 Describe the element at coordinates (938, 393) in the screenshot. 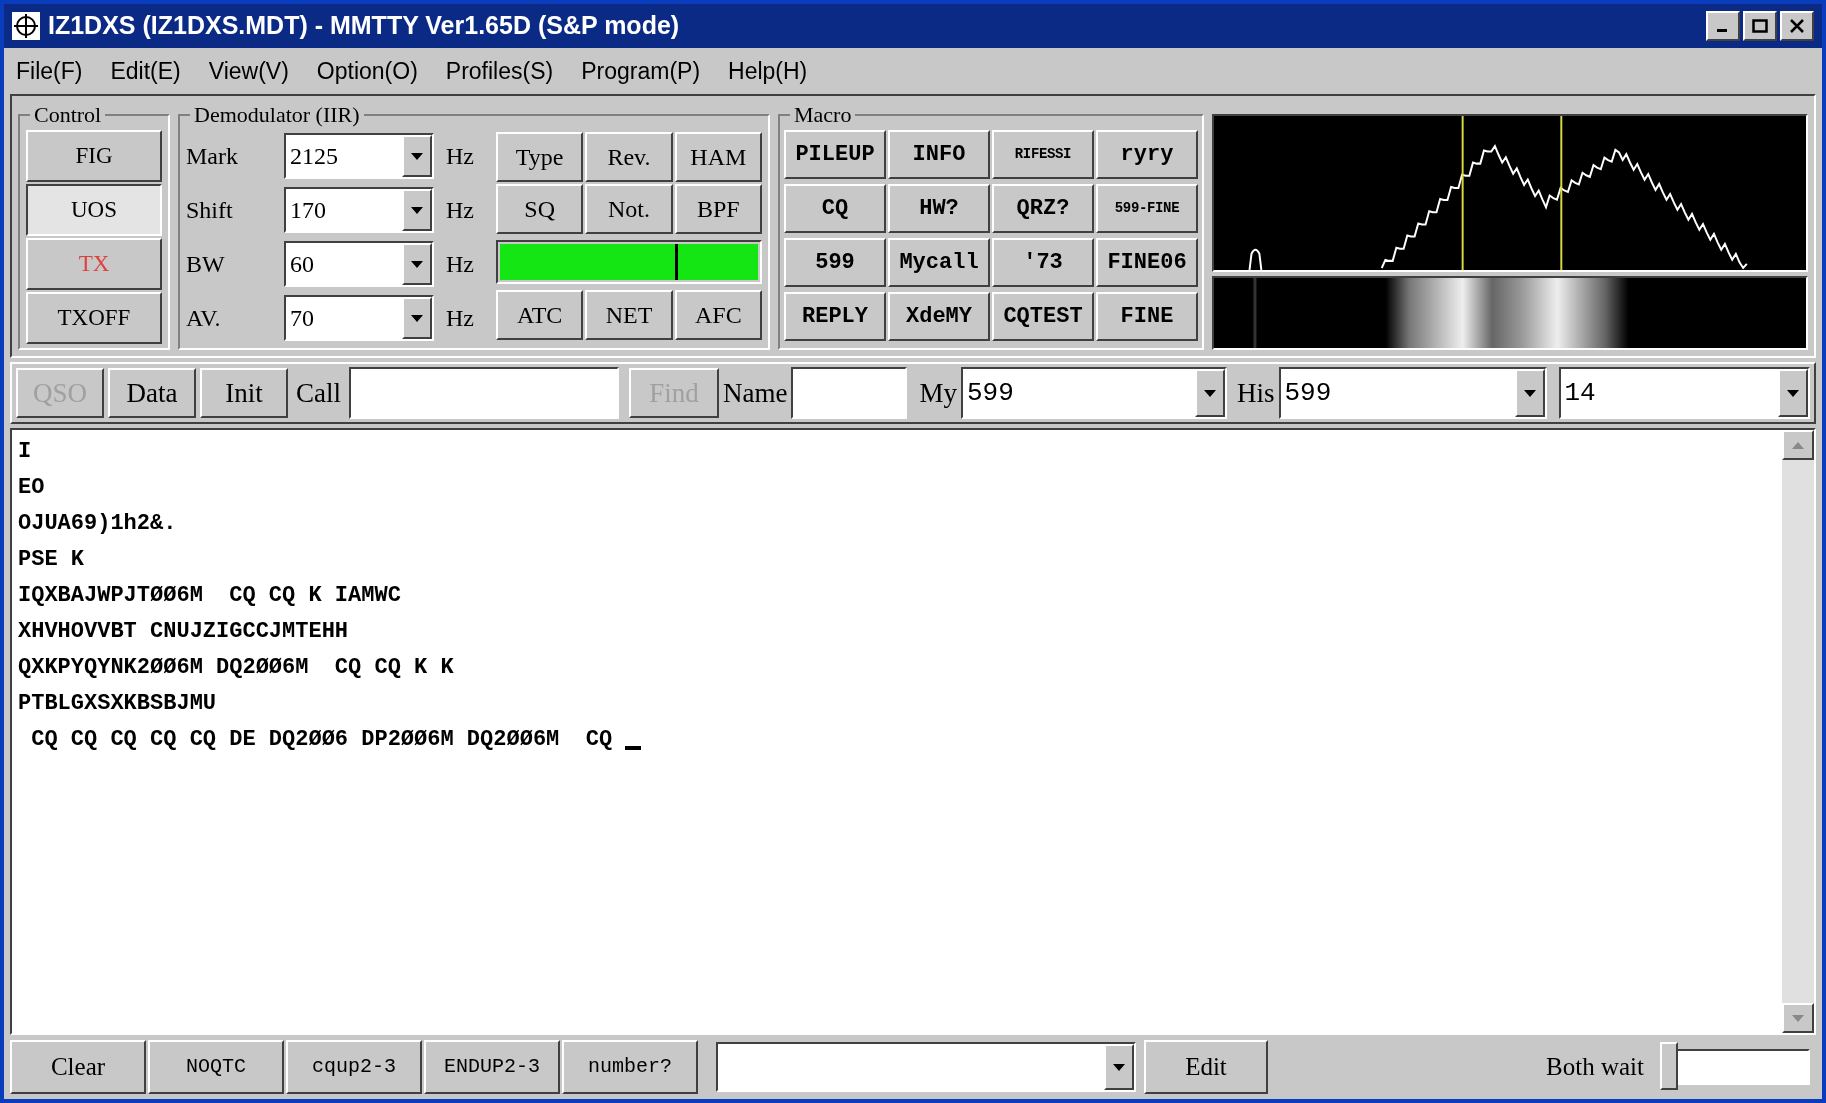

I see `my-label: My` at that location.